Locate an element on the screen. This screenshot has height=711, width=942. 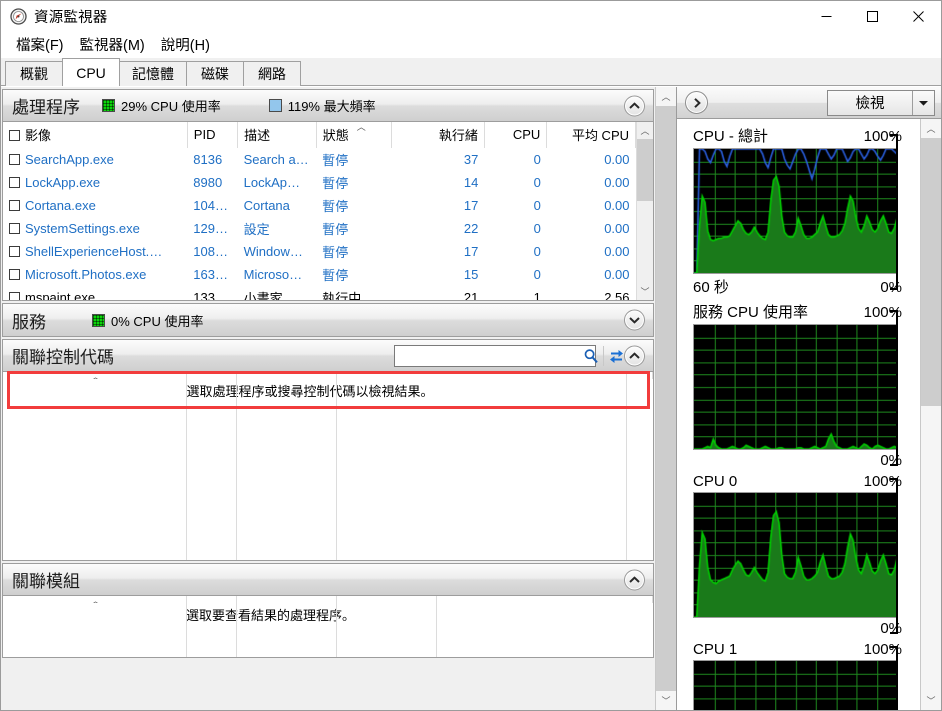
handles-search-box is located at coordinates (508, 355).